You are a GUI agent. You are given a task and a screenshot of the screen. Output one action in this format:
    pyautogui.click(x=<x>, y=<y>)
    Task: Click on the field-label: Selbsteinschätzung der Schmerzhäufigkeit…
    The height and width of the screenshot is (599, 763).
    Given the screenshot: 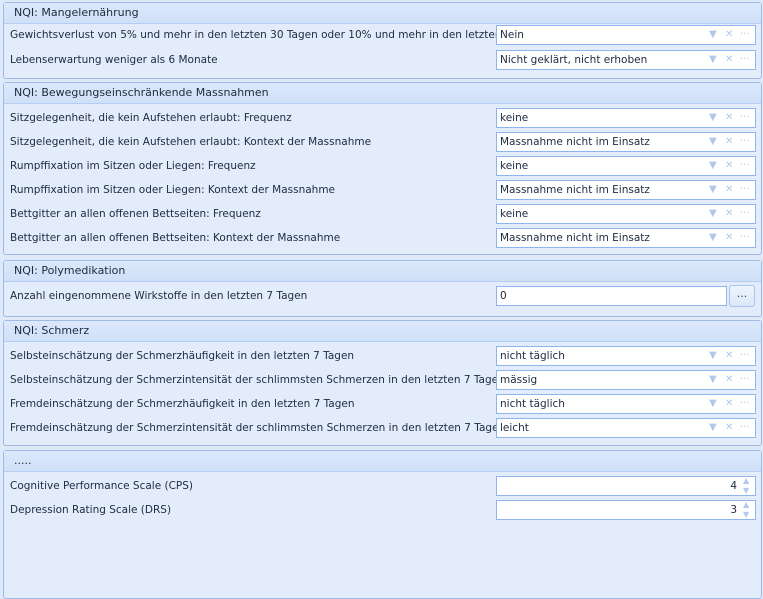 What is the action you would take?
    pyautogui.click(x=182, y=356)
    